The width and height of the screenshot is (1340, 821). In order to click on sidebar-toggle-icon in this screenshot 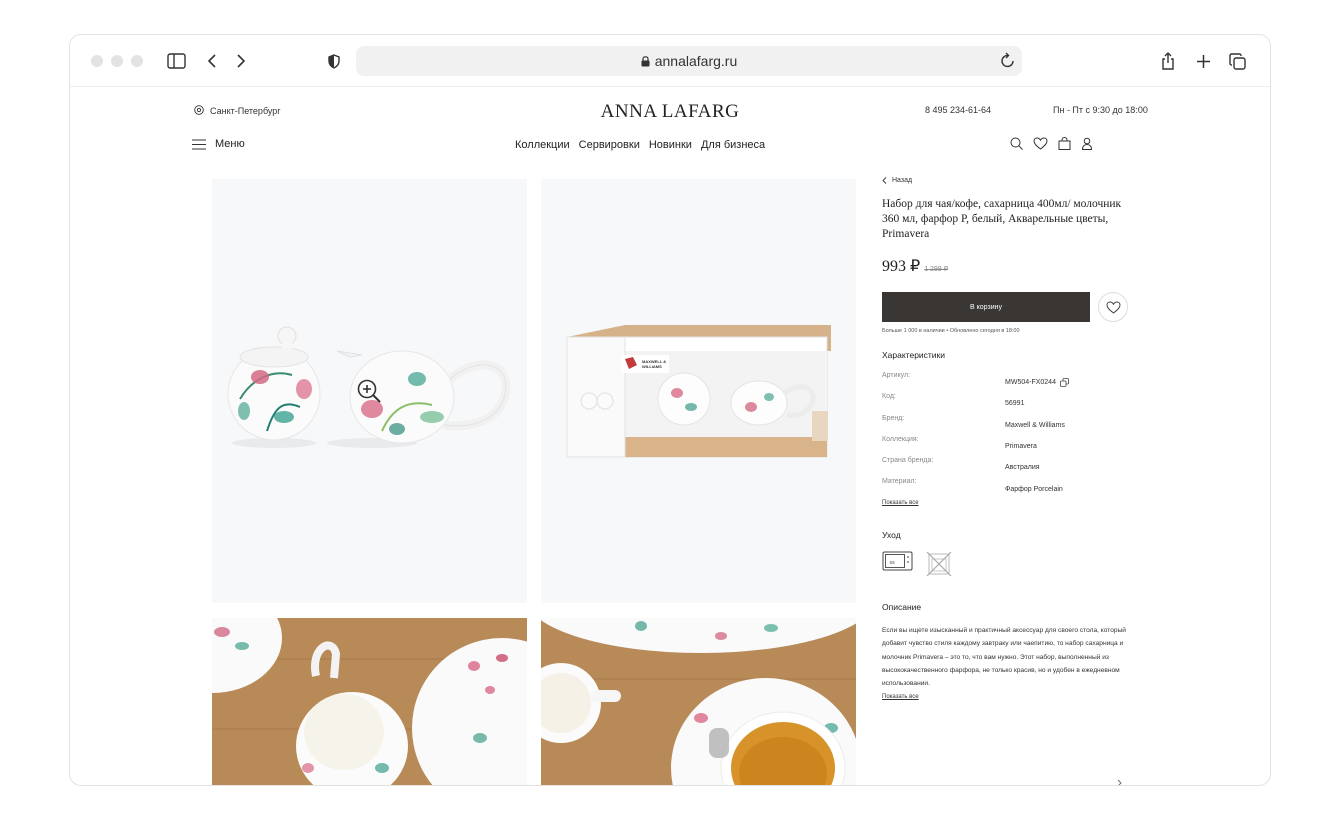, I will do `click(176, 61)`.